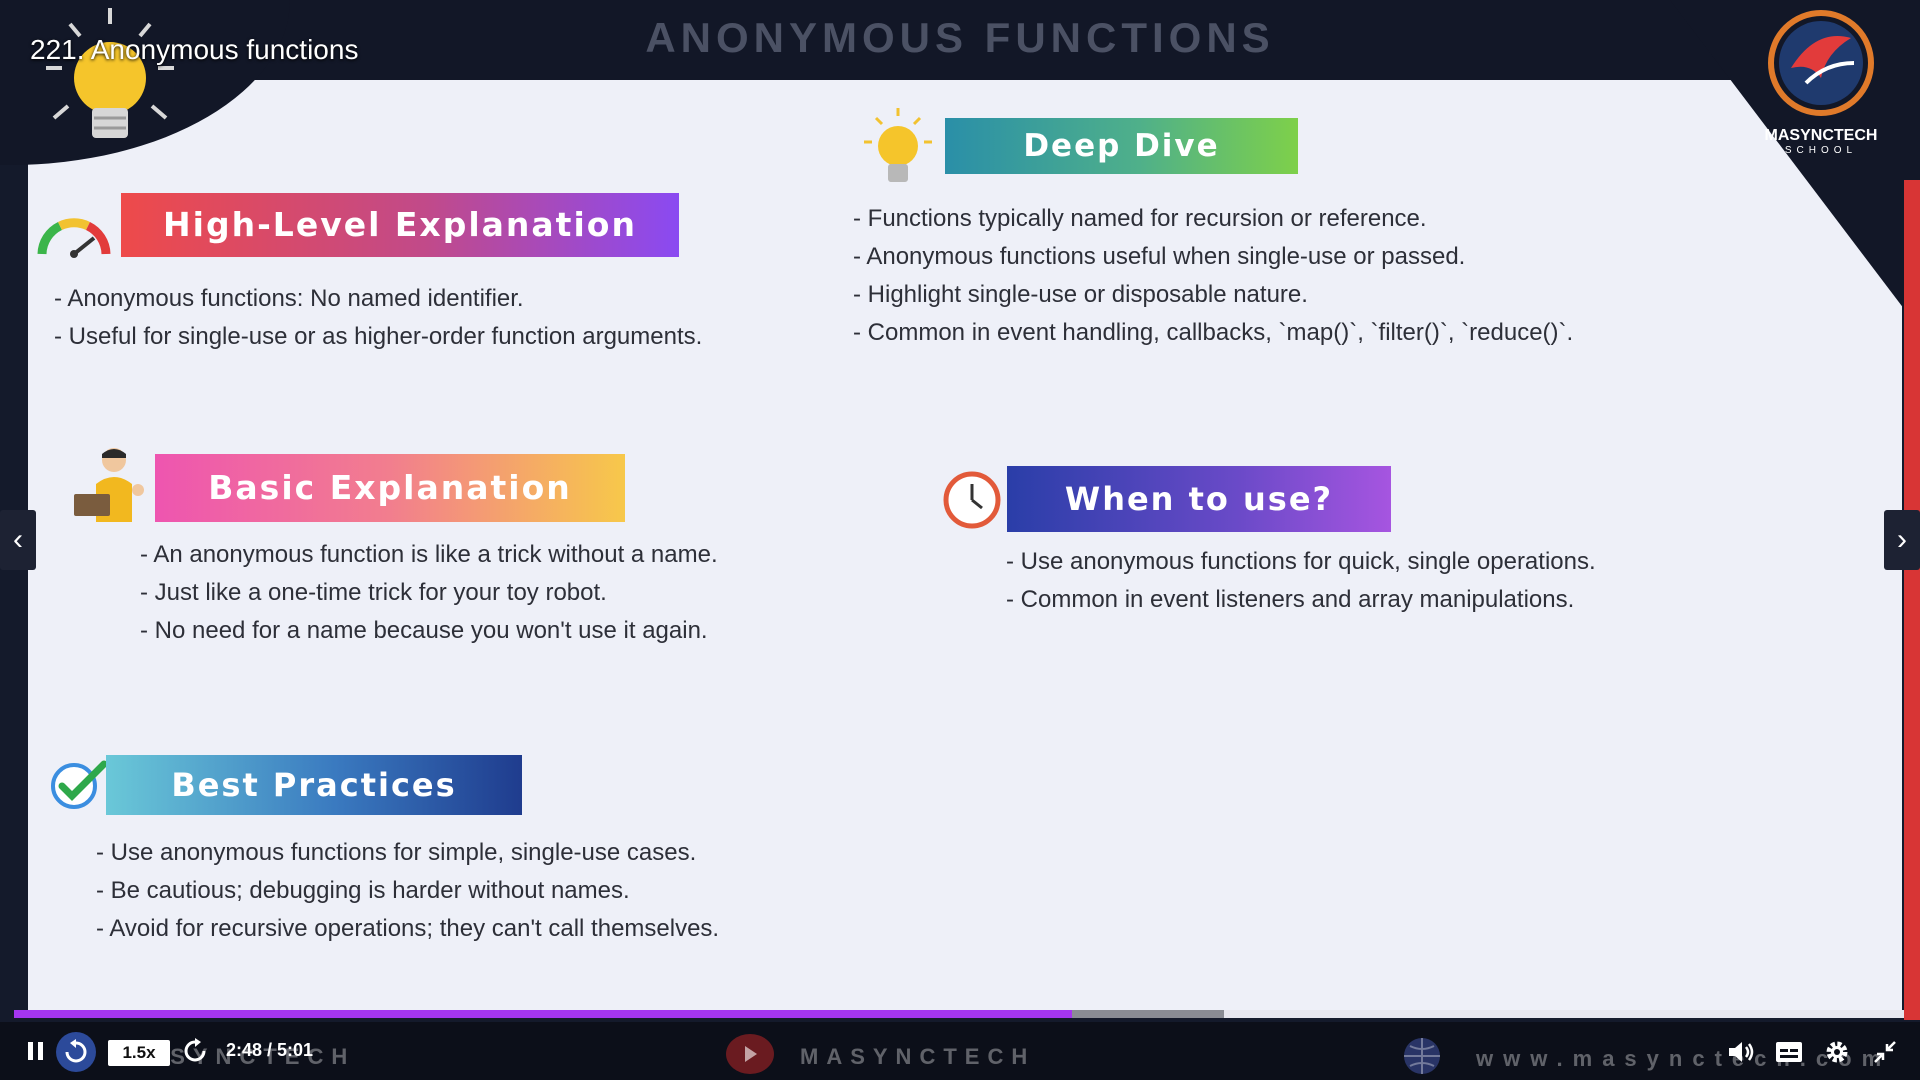 The height and width of the screenshot is (1080, 1920). What do you see at coordinates (110, 73) in the screenshot?
I see `lightbulb-icon` at bounding box center [110, 73].